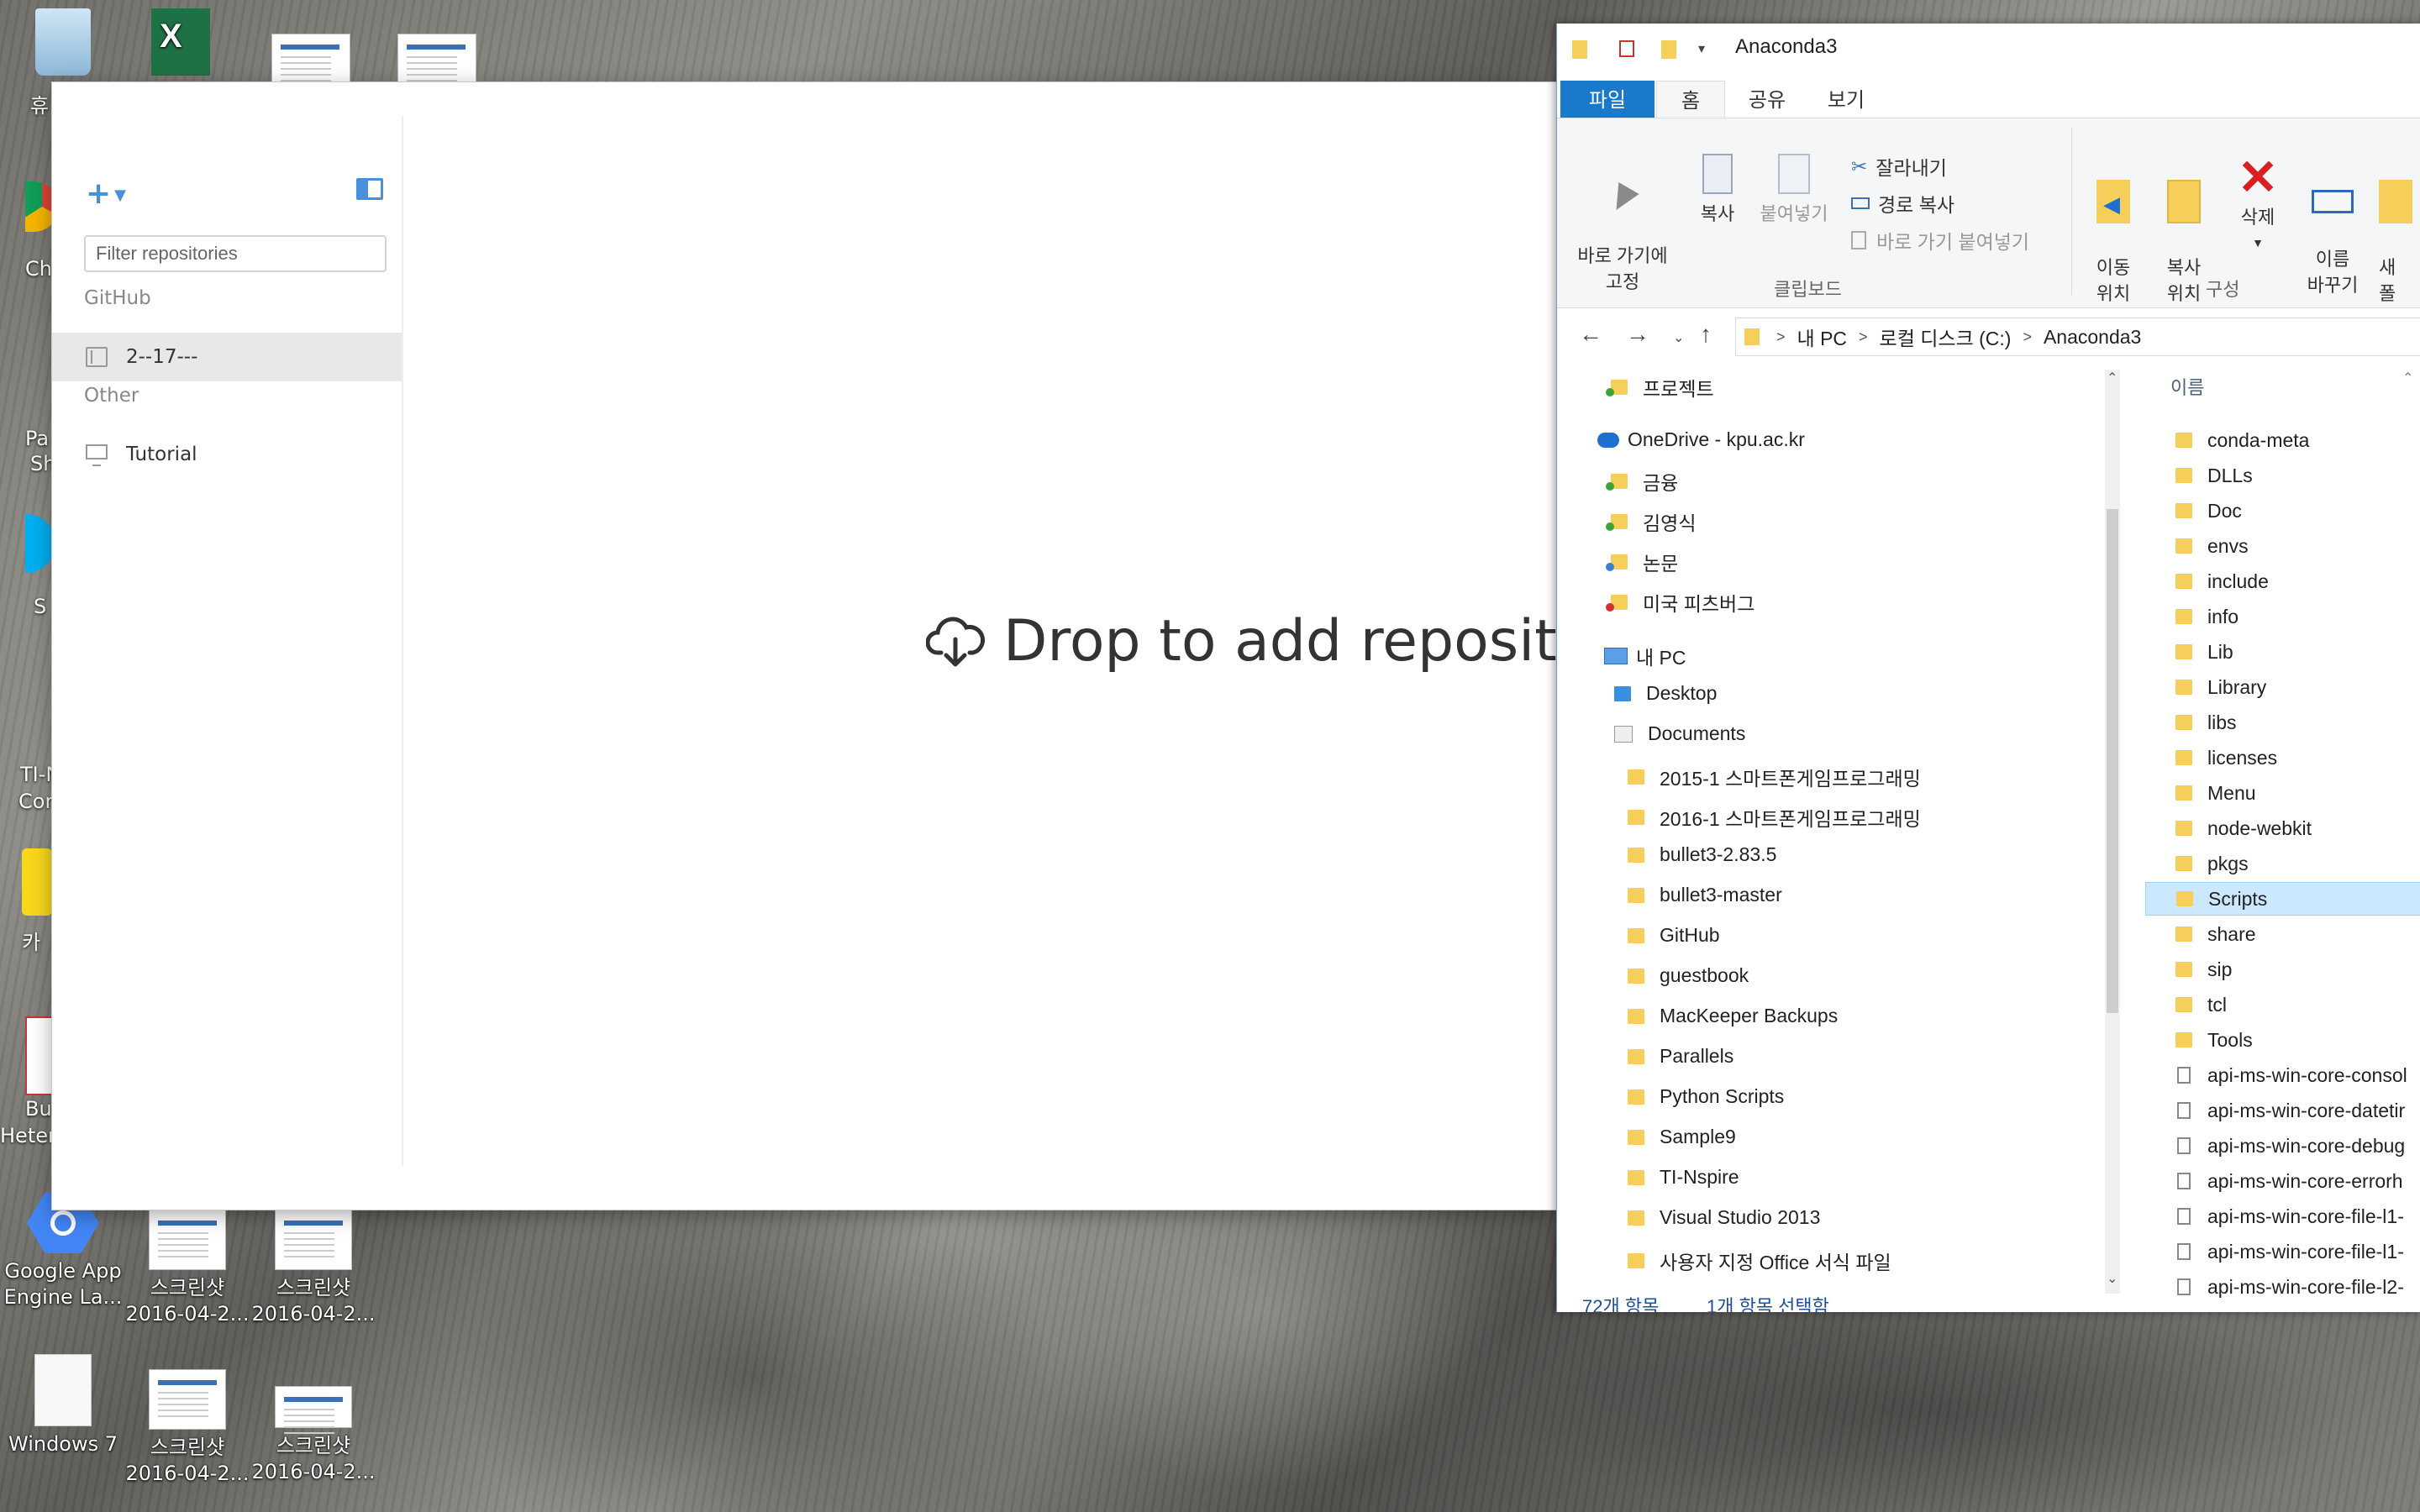 The height and width of the screenshot is (1512, 2420). Describe the element at coordinates (1665, 693) in the screenshot. I see `nav-item: Desktop` at that location.